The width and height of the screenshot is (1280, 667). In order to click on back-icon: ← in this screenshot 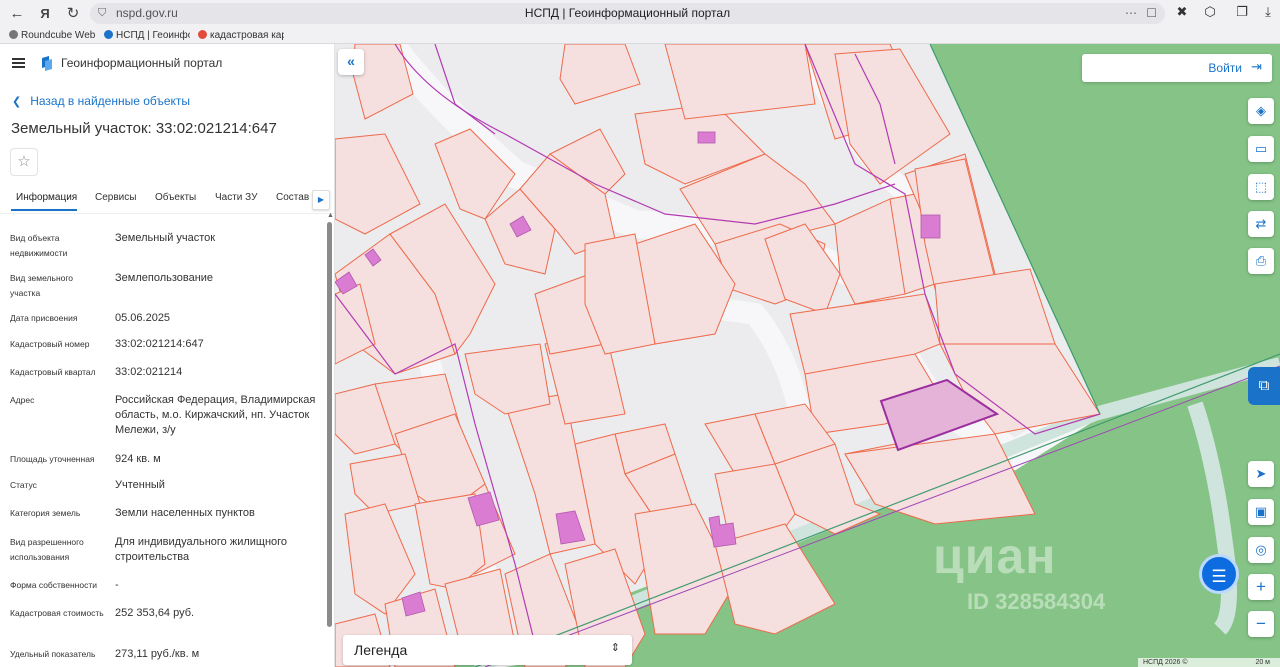, I will do `click(17, 14)`.